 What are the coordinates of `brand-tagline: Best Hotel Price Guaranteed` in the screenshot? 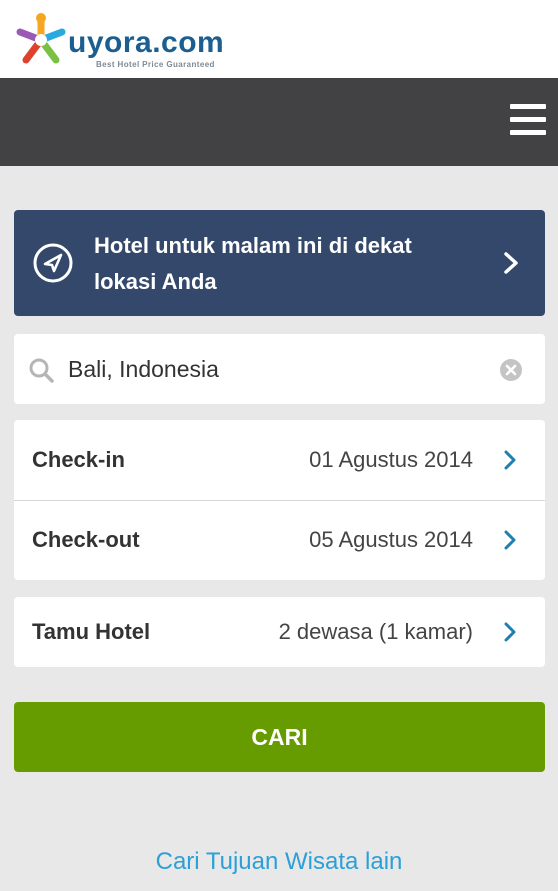 It's located at (155, 64).